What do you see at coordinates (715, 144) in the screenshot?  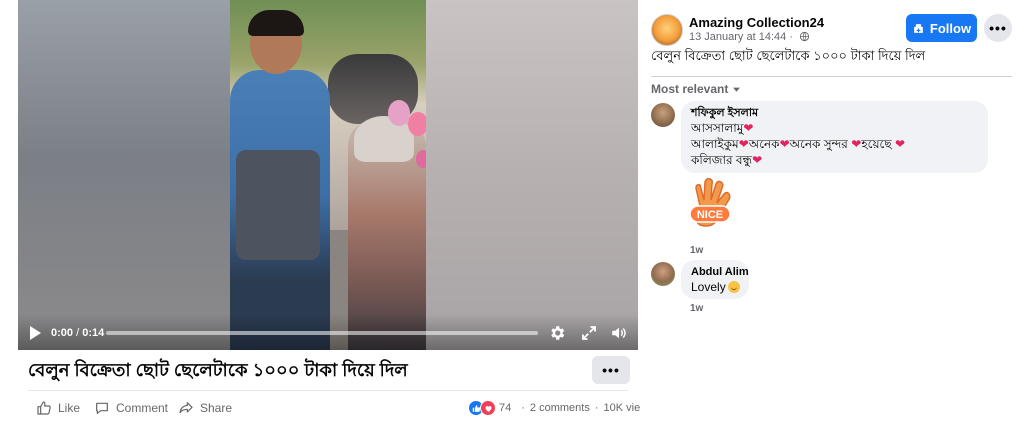 I see `comment-text: আলাইকুম` at bounding box center [715, 144].